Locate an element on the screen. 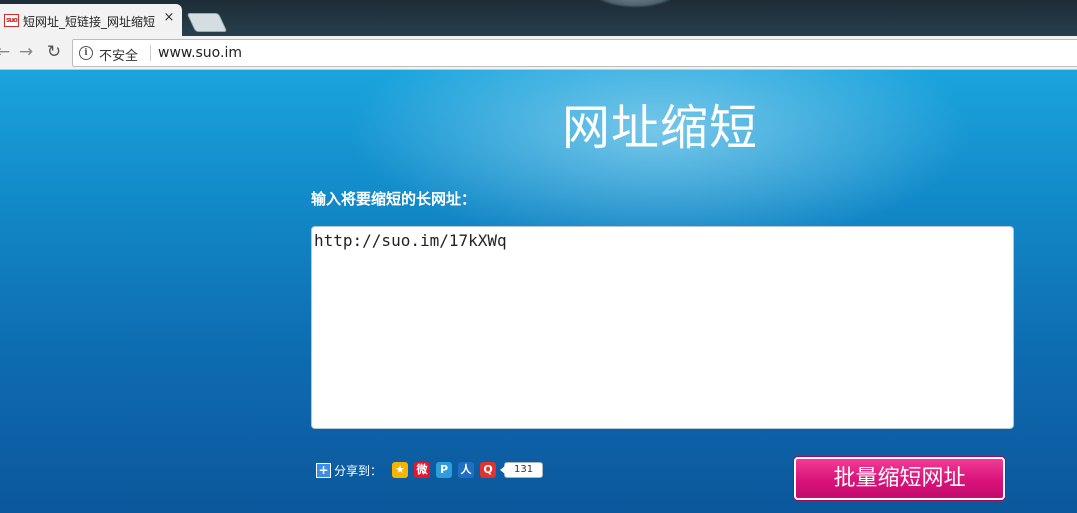 The height and width of the screenshot is (513, 1077). reload-icon: ↻ is located at coordinates (54, 52).